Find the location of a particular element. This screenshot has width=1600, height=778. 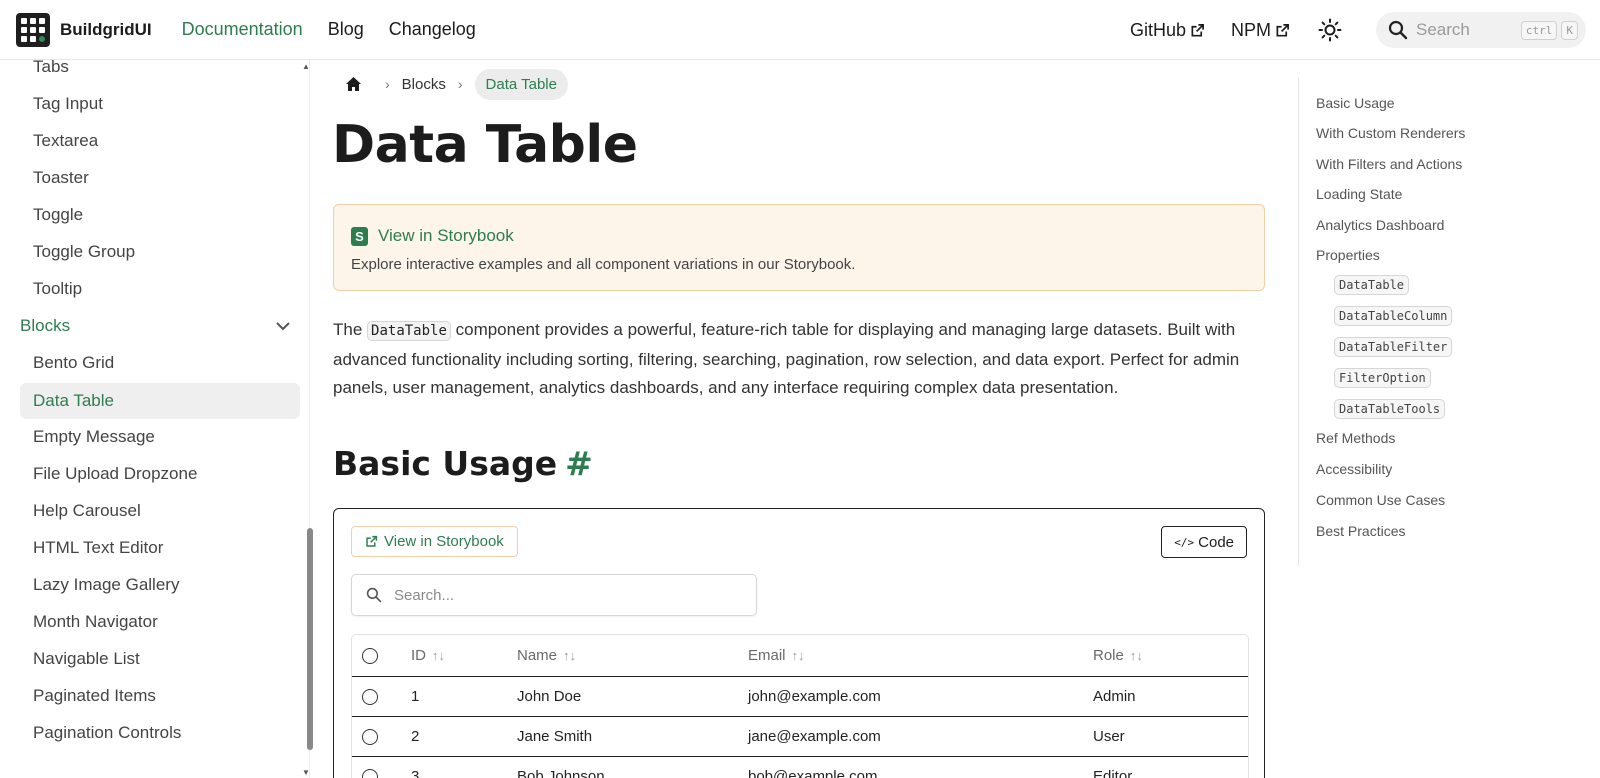

breadcrumb-home is located at coordinates (353, 84).